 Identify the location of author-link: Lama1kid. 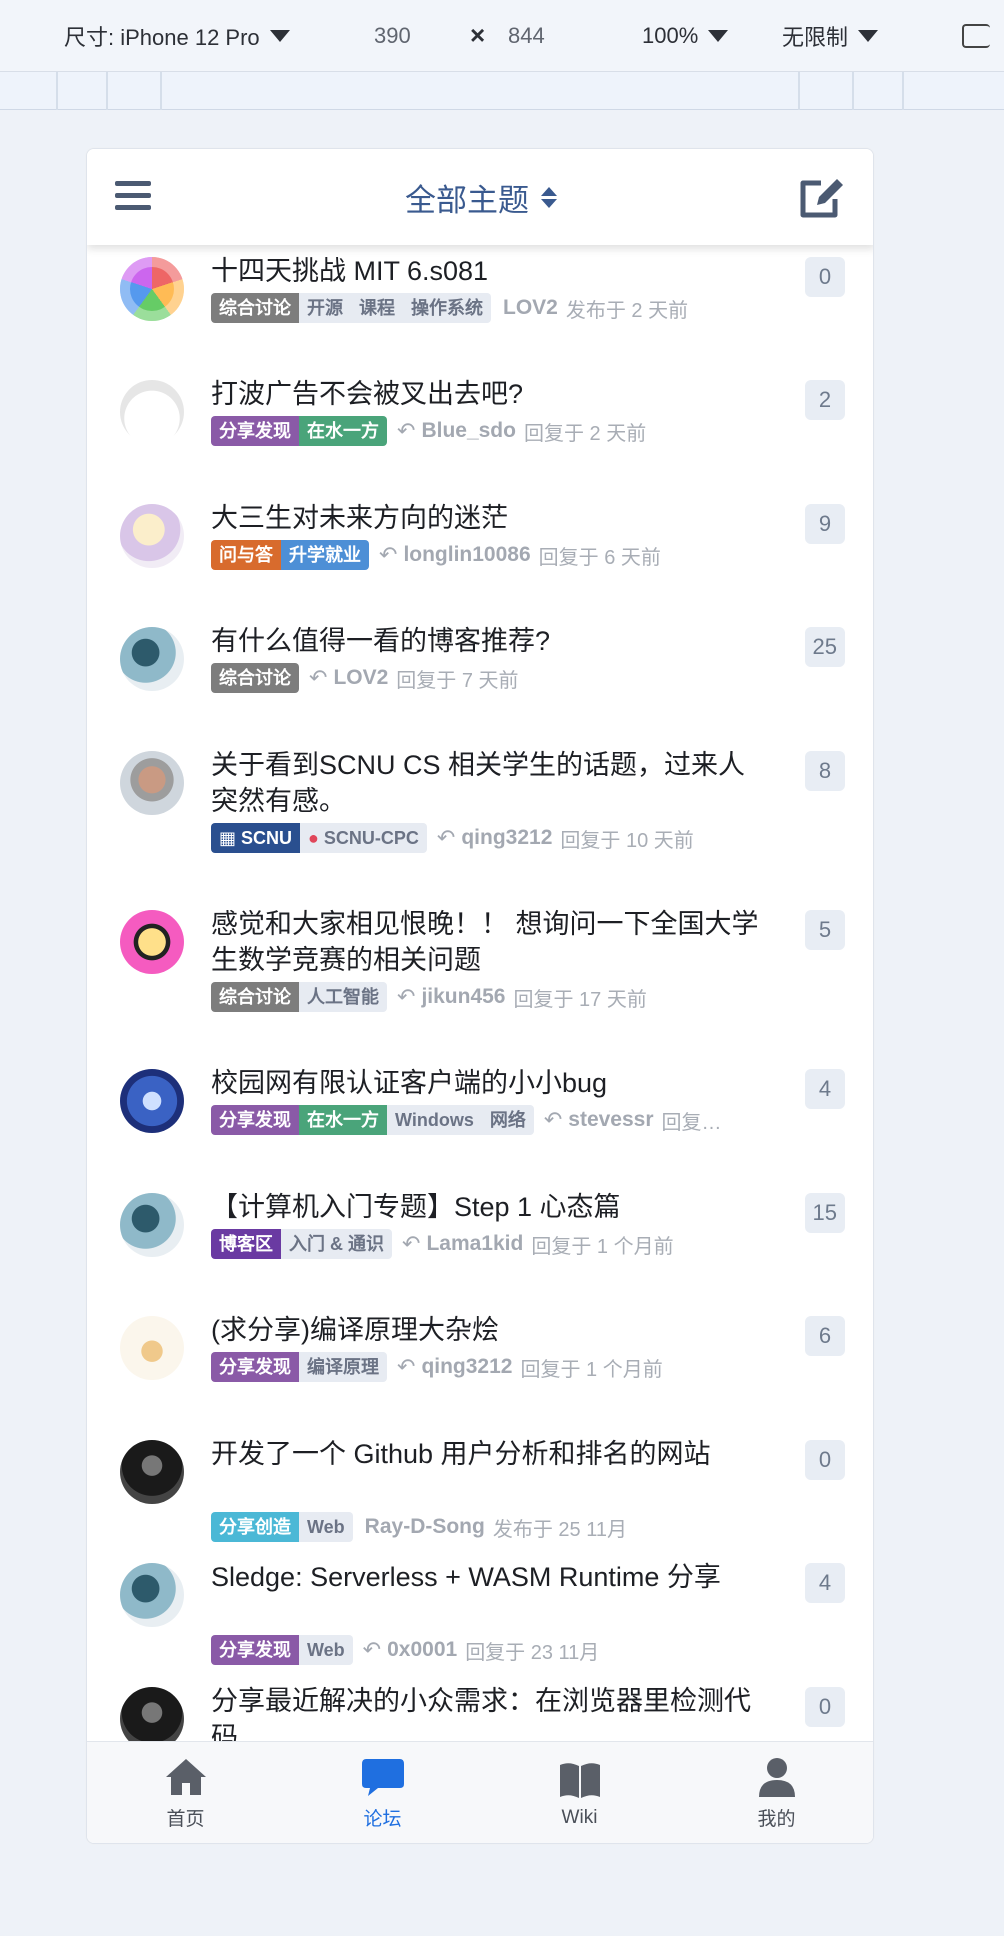
(474, 1244).